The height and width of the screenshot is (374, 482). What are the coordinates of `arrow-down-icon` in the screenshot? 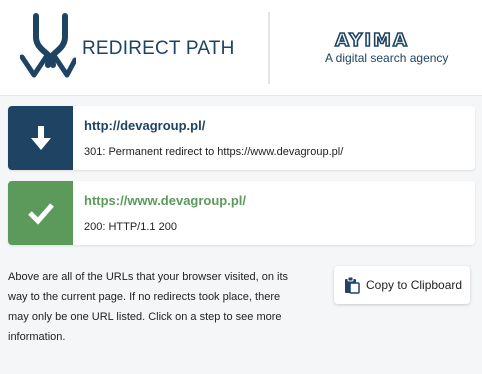 It's located at (40, 138).